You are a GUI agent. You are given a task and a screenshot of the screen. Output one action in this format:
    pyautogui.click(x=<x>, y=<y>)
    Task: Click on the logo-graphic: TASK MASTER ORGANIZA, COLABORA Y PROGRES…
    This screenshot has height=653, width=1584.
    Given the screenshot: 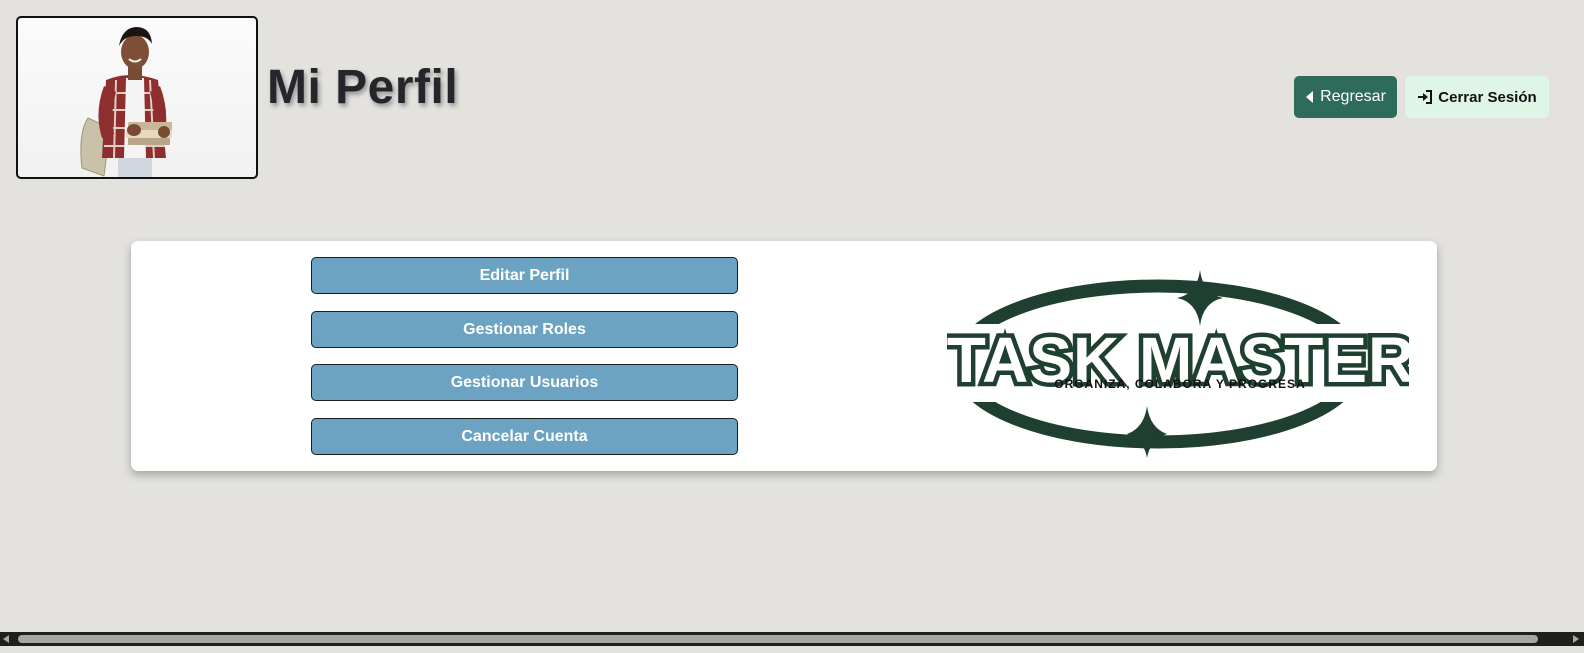 What is the action you would take?
    pyautogui.click(x=1180, y=364)
    